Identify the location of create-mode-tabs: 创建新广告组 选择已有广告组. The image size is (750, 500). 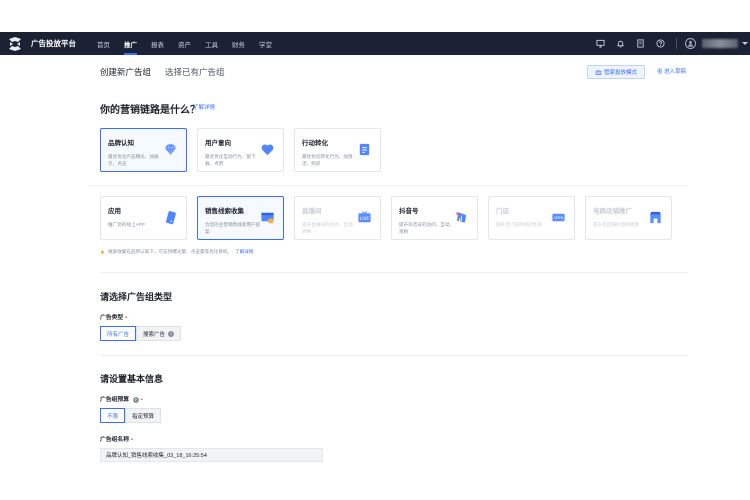
(169, 72).